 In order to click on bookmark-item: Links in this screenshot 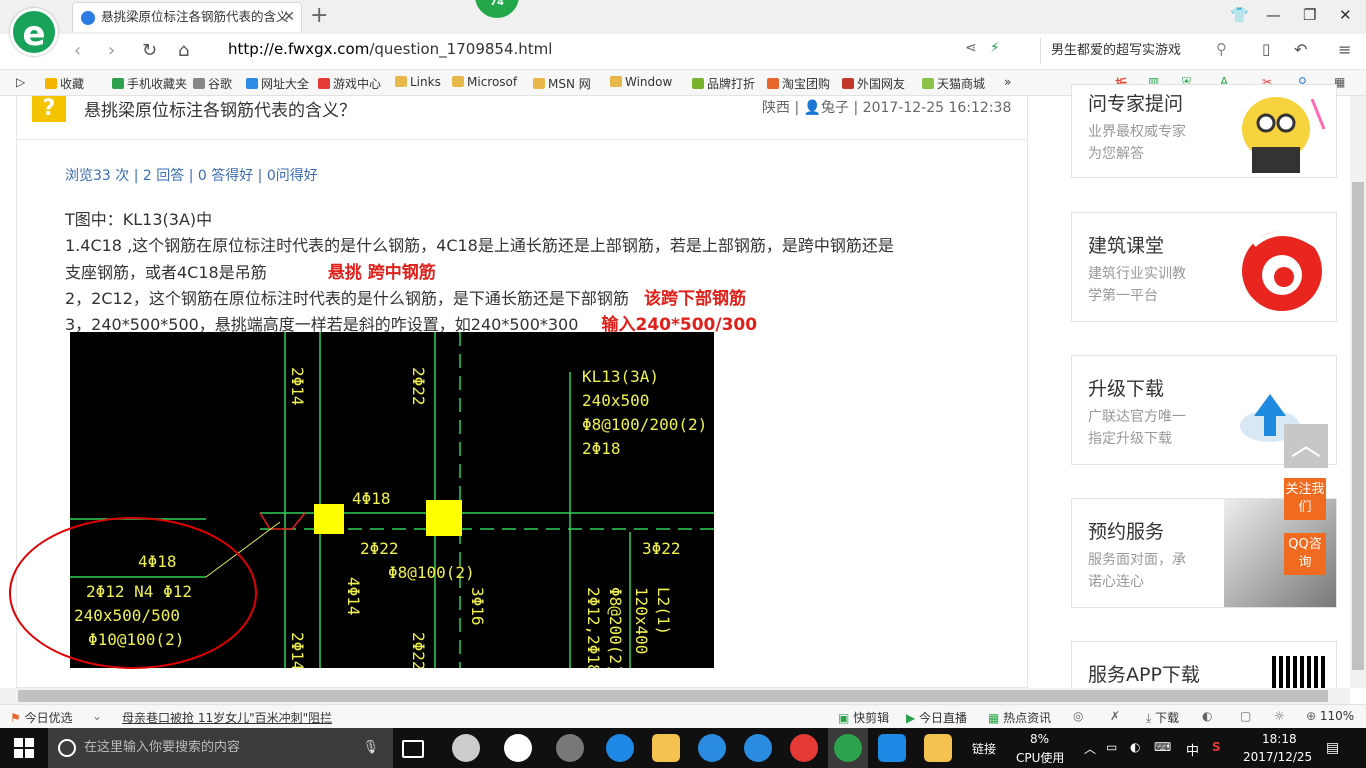, I will do `click(418, 82)`.